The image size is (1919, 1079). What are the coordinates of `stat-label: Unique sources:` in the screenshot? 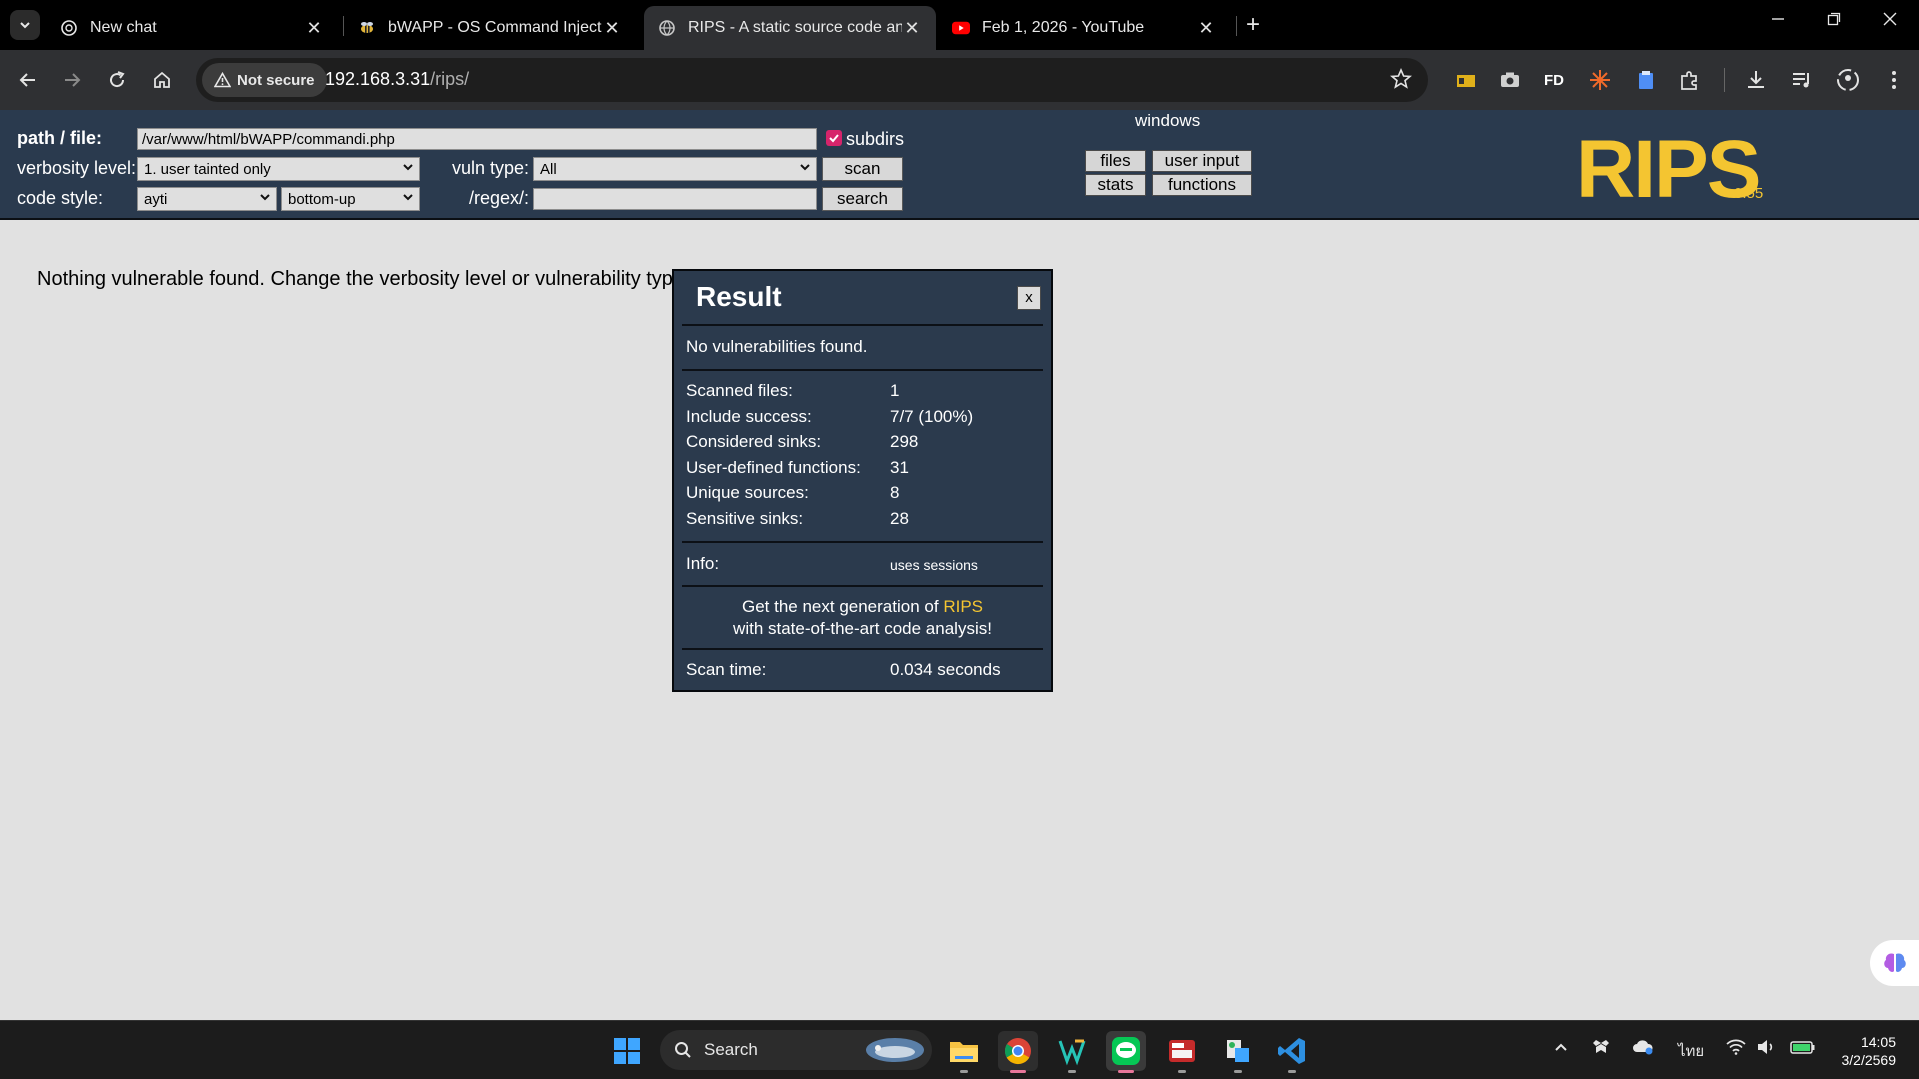 It's located at (747, 492).